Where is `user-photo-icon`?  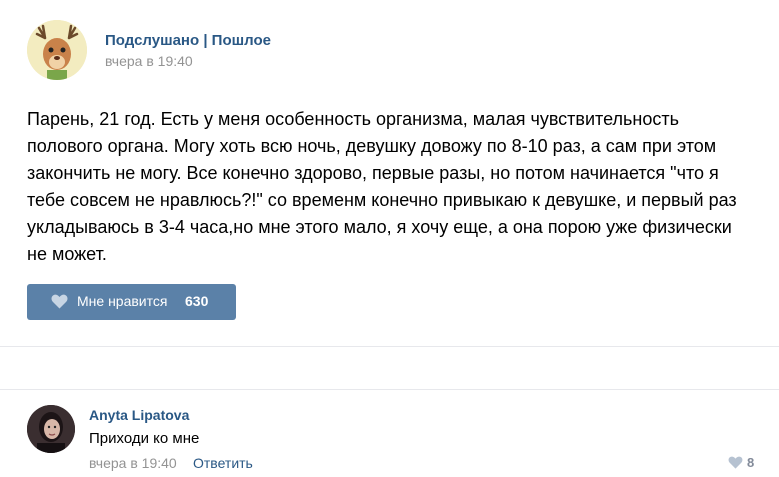 user-photo-icon is located at coordinates (51, 429).